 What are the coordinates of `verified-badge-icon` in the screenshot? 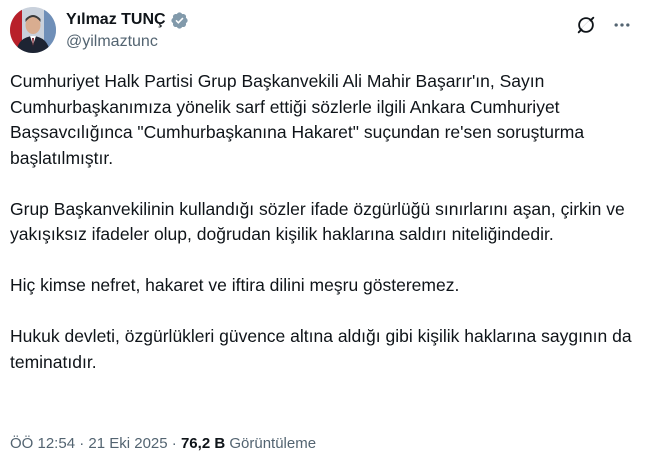 It's located at (179, 20).